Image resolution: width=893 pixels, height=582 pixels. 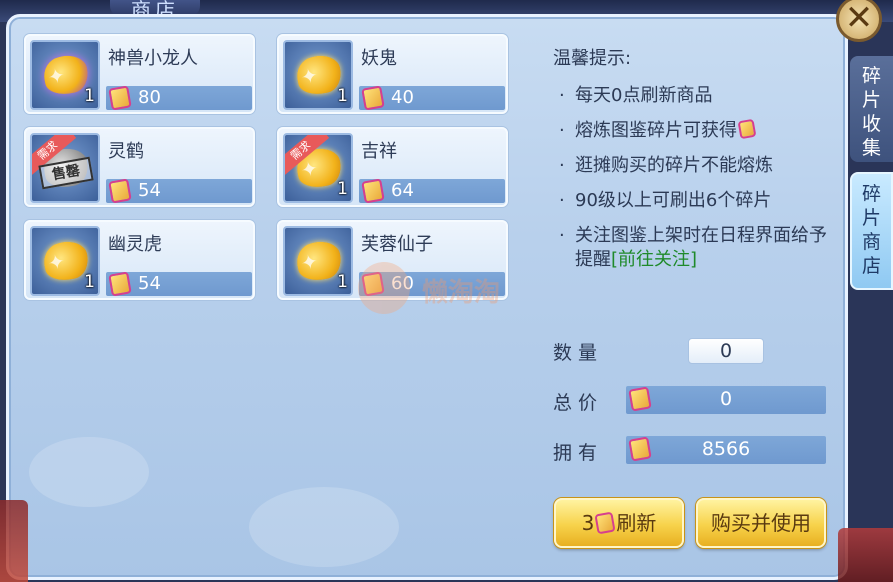 What do you see at coordinates (402, 190) in the screenshot?
I see `item-price: 64` at bounding box center [402, 190].